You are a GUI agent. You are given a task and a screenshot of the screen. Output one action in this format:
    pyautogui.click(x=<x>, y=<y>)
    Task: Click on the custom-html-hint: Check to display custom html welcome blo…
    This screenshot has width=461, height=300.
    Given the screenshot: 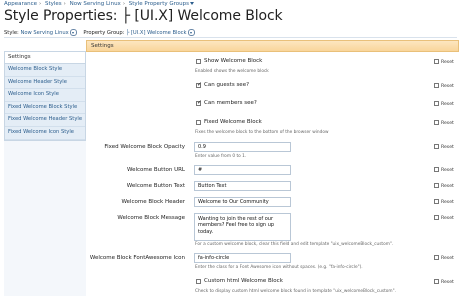 What is the action you would take?
    pyautogui.click(x=295, y=291)
    